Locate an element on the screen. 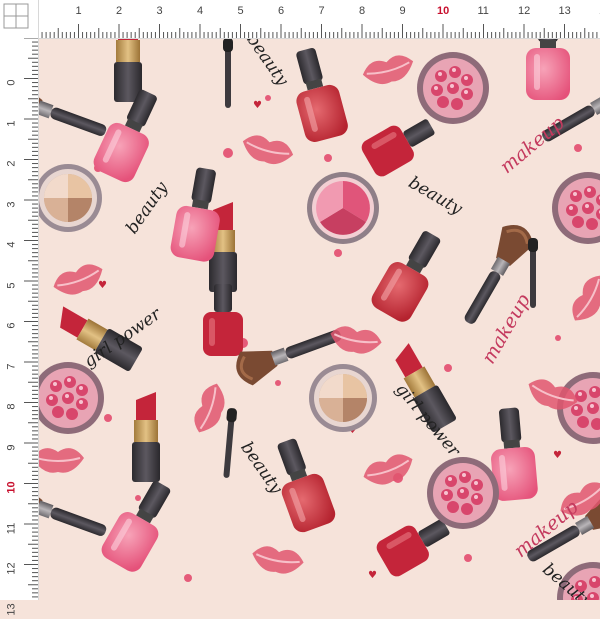 The height and width of the screenshot is (619, 600). top-ruler-label: 11 is located at coordinates (483, 11).